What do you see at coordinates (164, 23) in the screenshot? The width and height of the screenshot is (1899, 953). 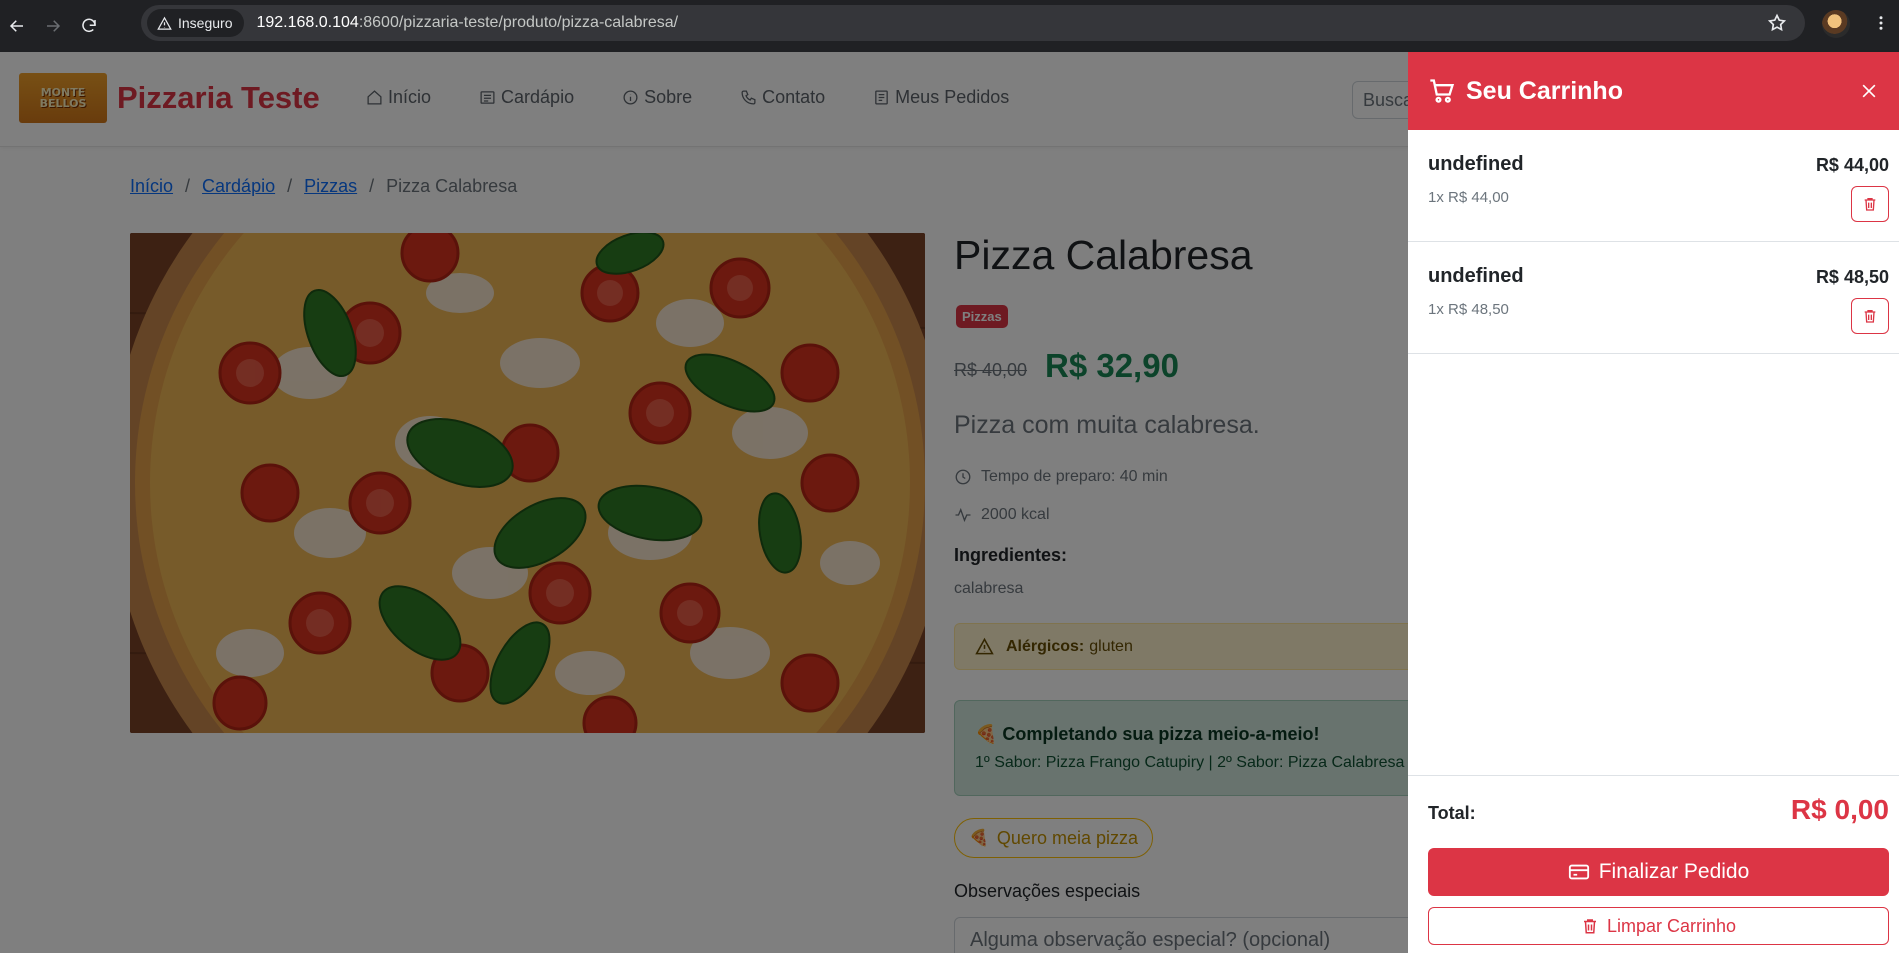 I see `warning-triangle-icon` at bounding box center [164, 23].